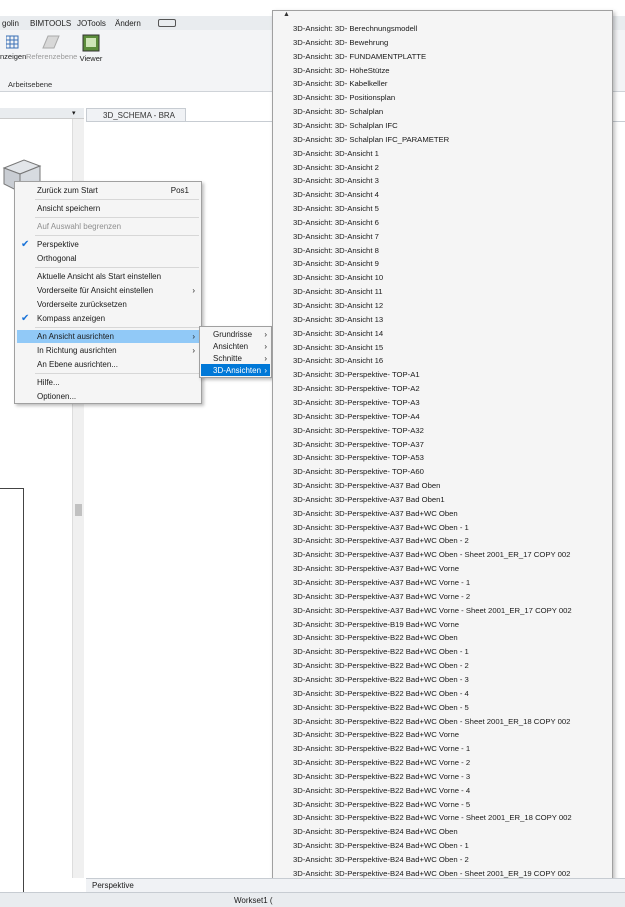 Image resolution: width=625 pixels, height=907 pixels. Describe the element at coordinates (235, 370) in the screenshot. I see `submenu-item-3d-ansichten: 3D-Ansichten ›` at that location.